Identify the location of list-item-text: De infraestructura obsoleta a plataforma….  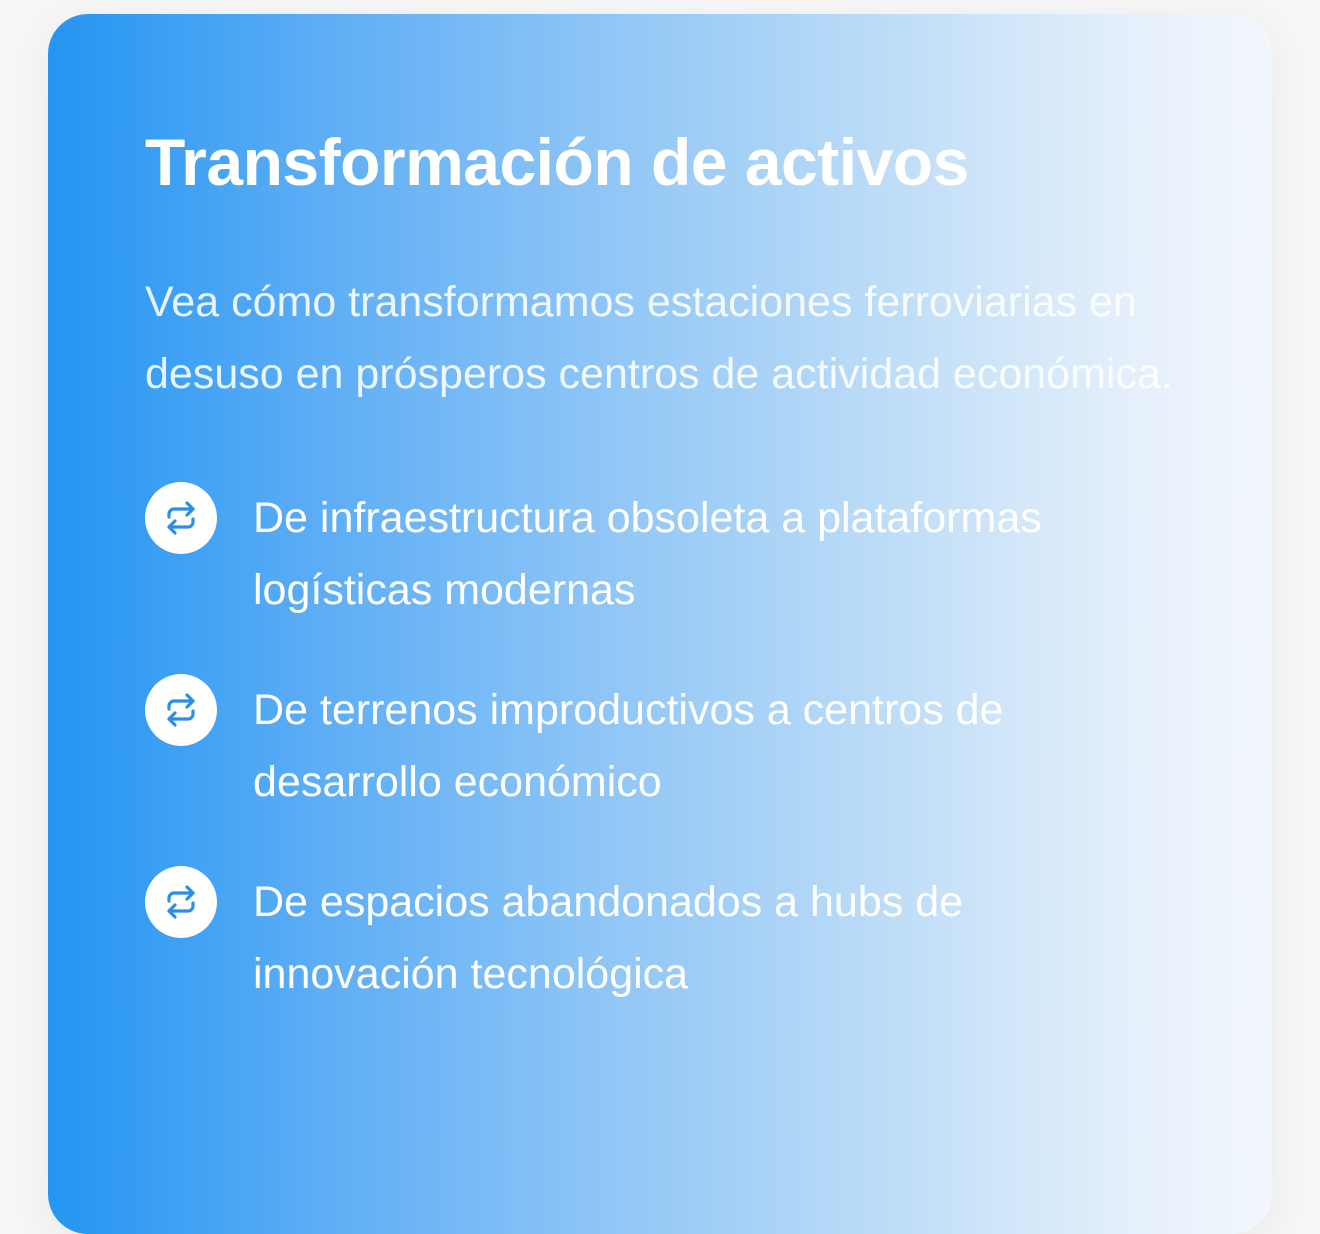
(647, 554).